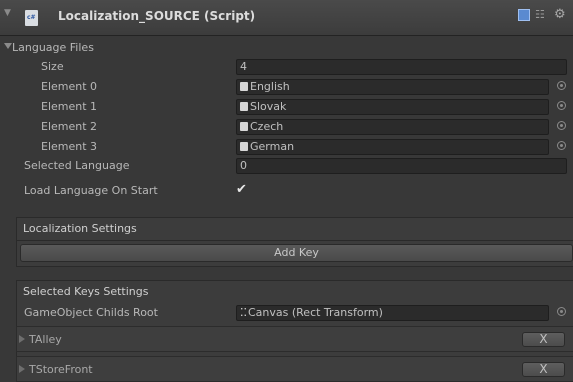  What do you see at coordinates (267, 126) in the screenshot?
I see `element-value: Czech` at bounding box center [267, 126].